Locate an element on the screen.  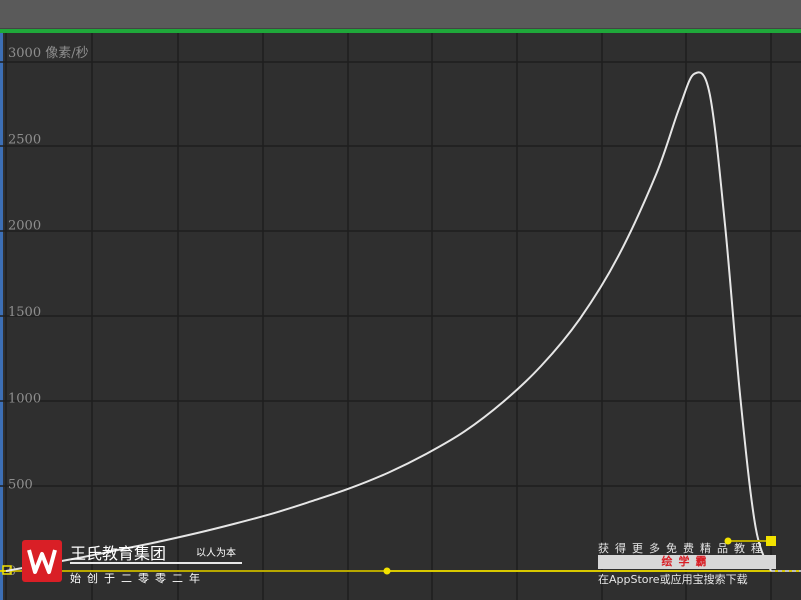
y-tick-label: 3000 像素/秒 is located at coordinates (48, 53).